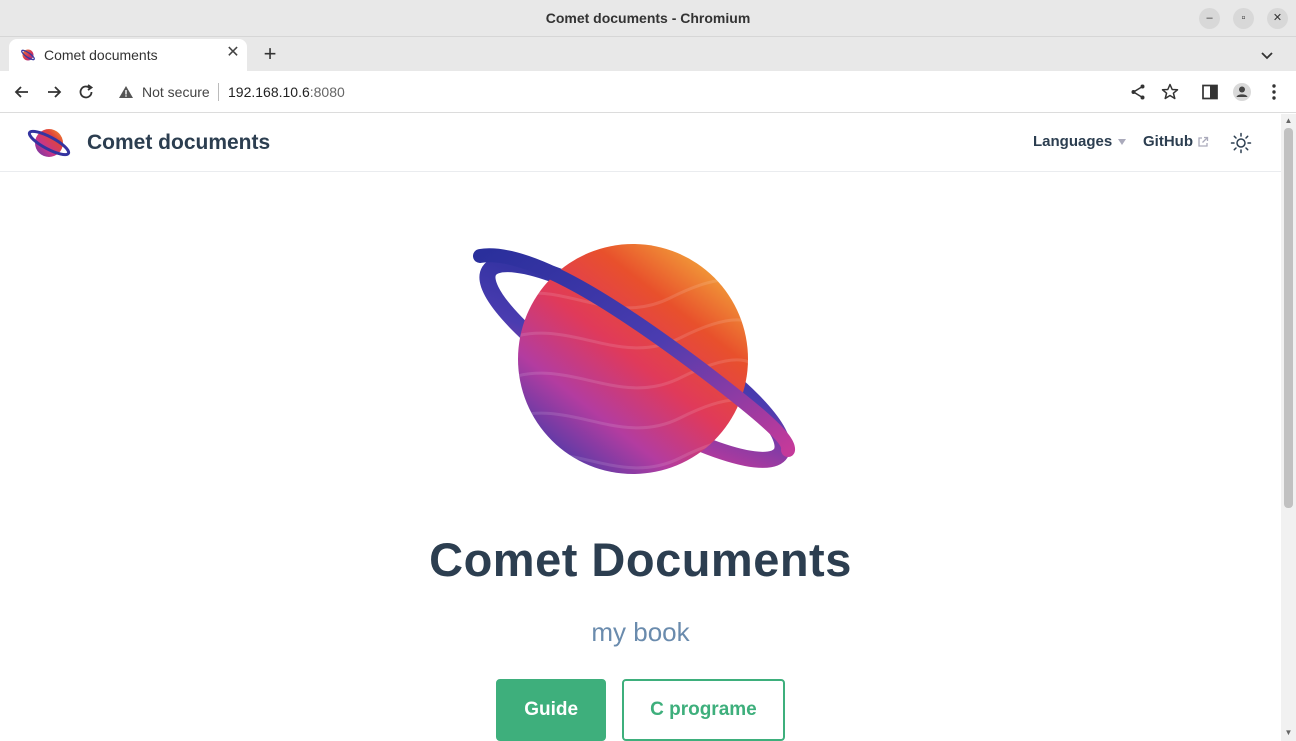 The height and width of the screenshot is (741, 1296). I want to click on reload-icon, so click(86, 92).